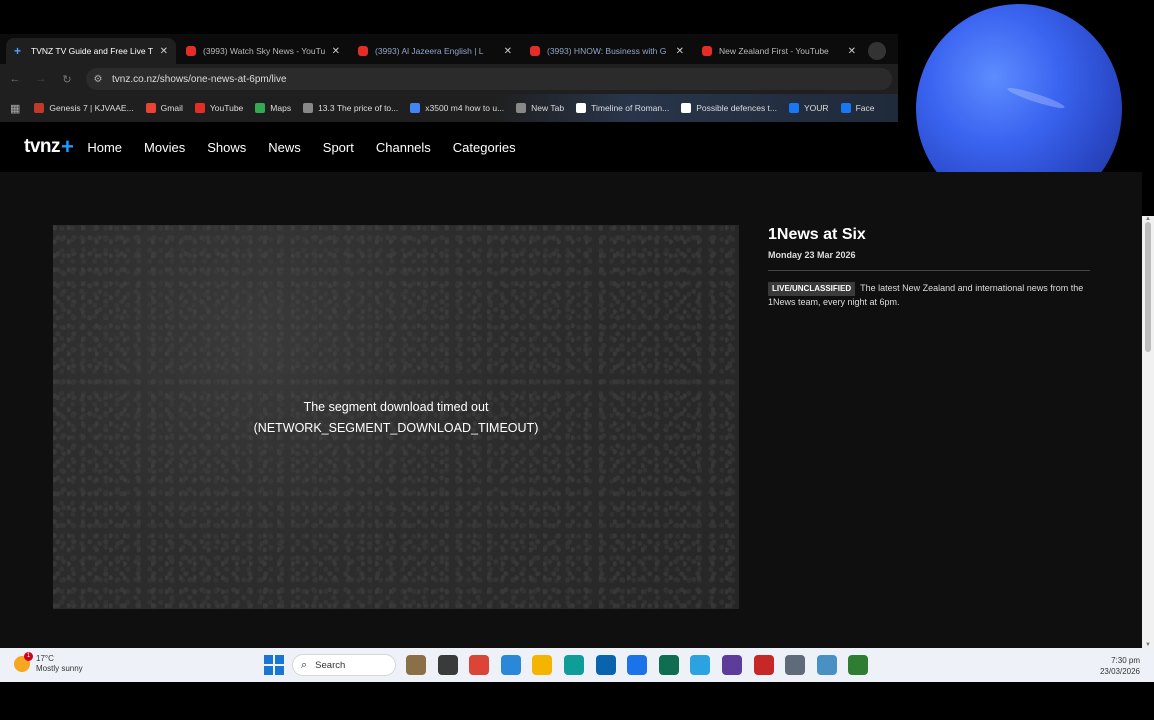  What do you see at coordinates (1119, 671) in the screenshot?
I see `clock-date: 23/03/2026` at bounding box center [1119, 671].